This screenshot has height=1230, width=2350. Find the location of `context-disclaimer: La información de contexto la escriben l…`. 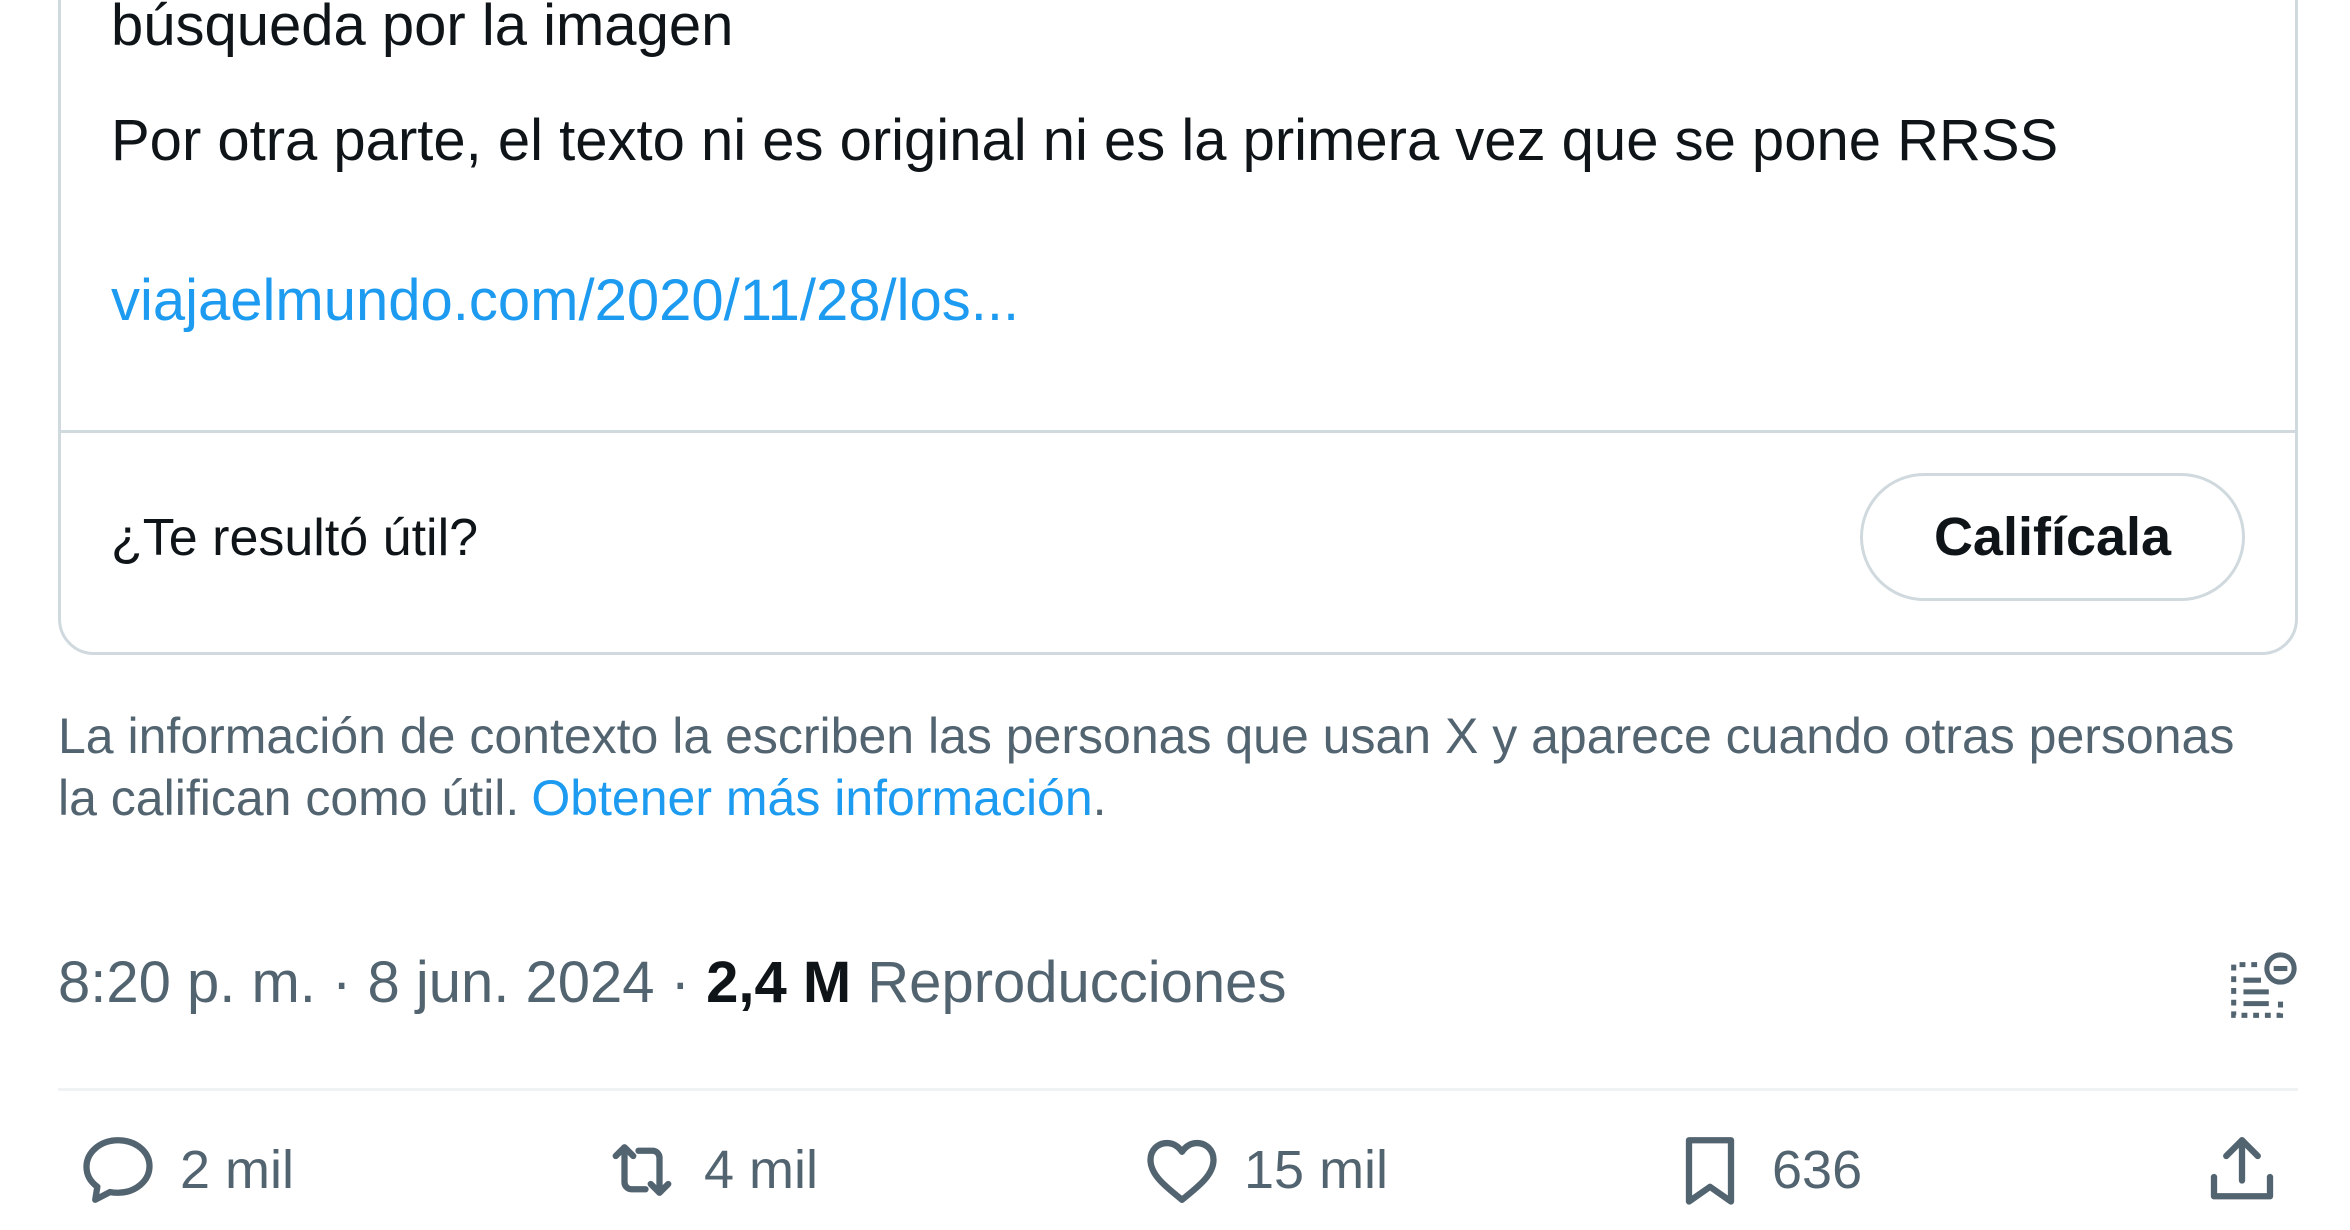

context-disclaimer: La información de contexto la escriben l… is located at coordinates (1158, 767).